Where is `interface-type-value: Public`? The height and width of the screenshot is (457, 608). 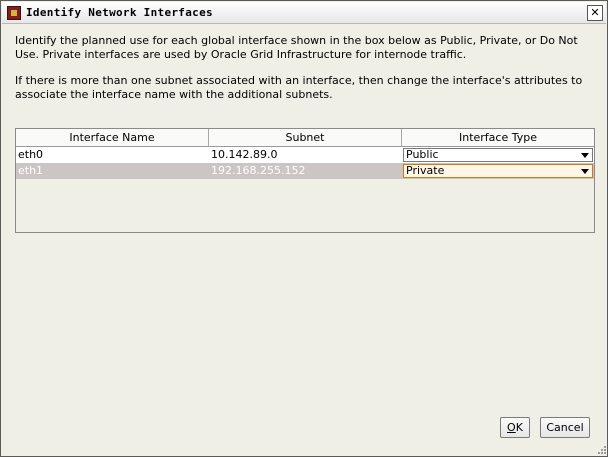
interface-type-value: Public is located at coordinates (422, 154).